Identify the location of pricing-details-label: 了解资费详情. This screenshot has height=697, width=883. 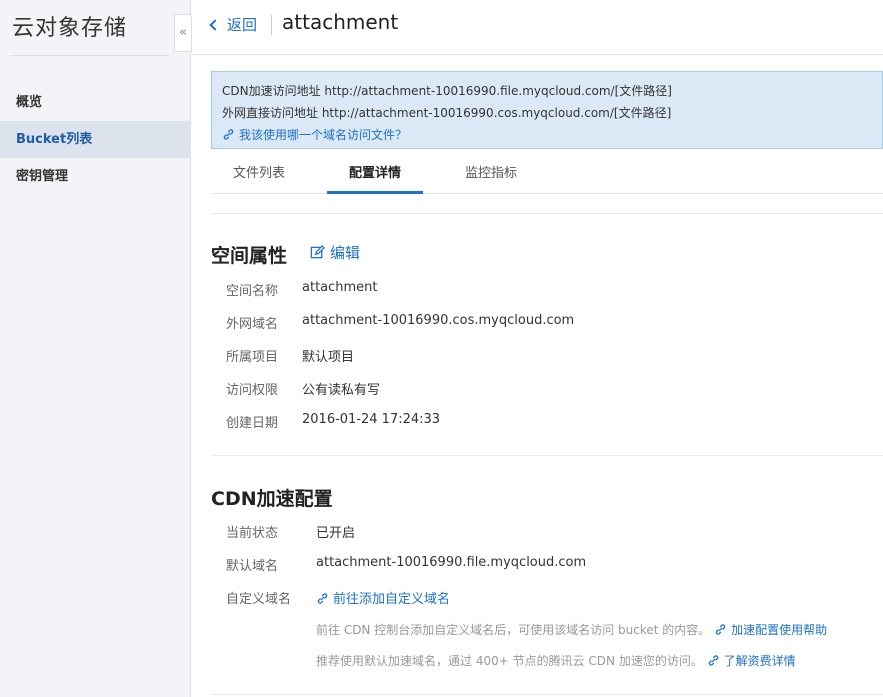
(759, 661).